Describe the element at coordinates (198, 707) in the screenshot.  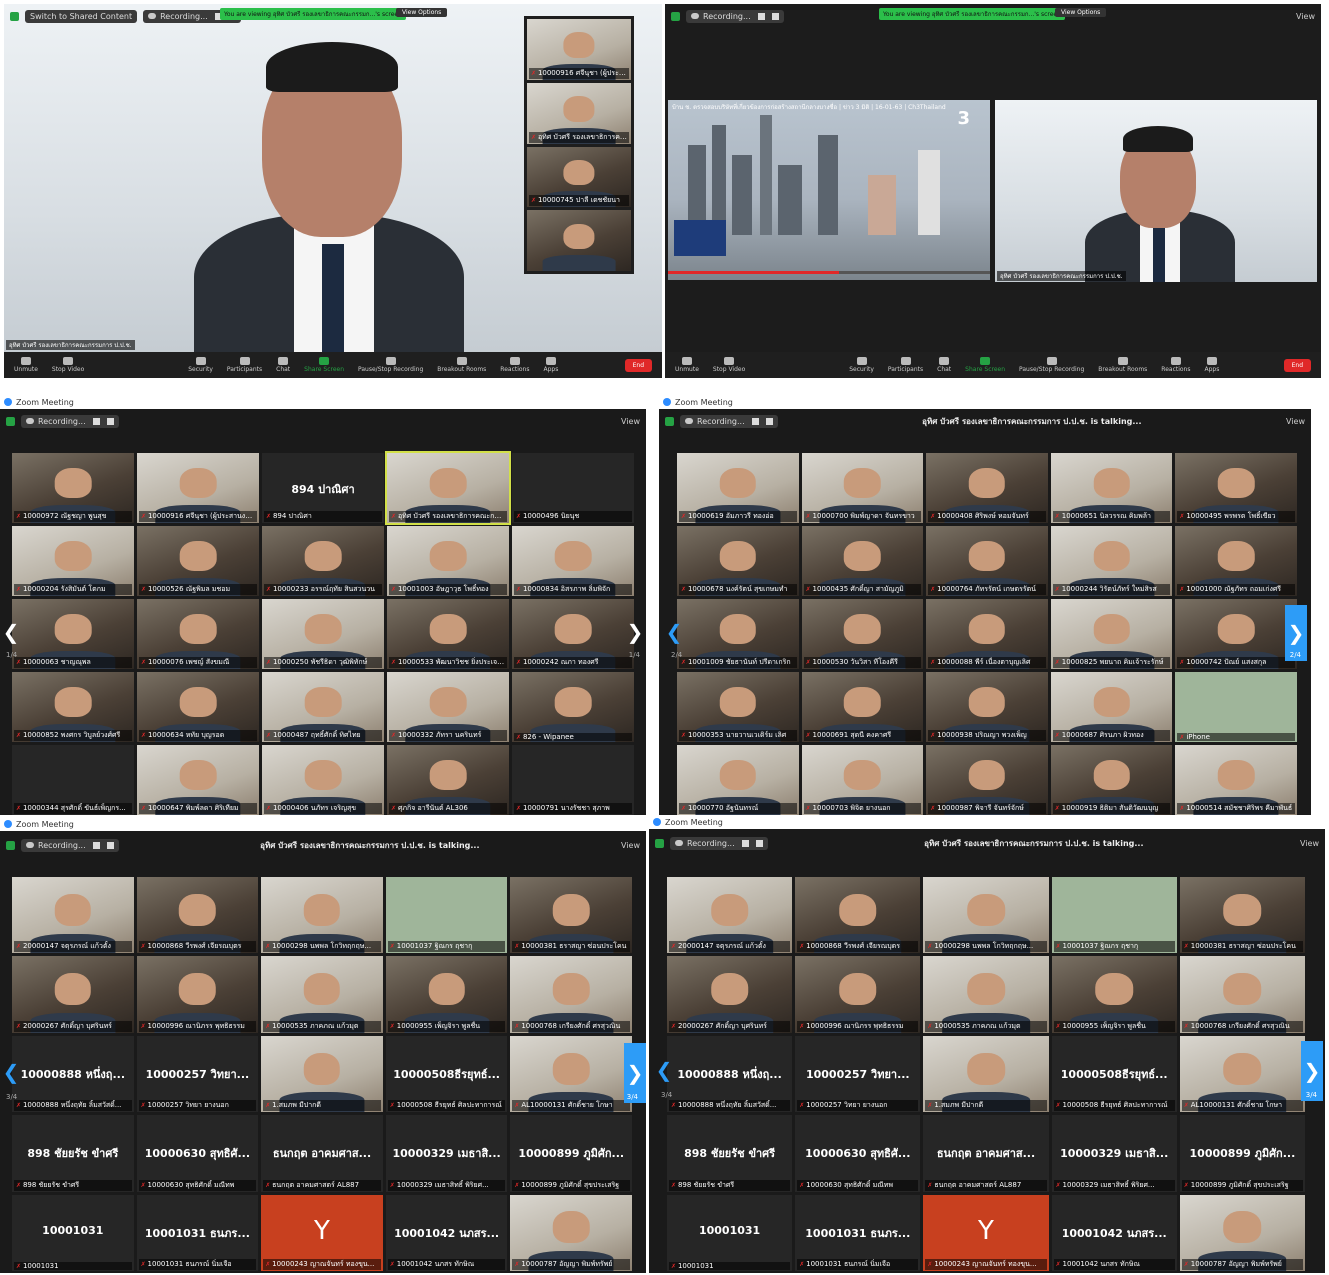
I see `participant-tile: 10000634 หทัย บุญรอด` at that location.